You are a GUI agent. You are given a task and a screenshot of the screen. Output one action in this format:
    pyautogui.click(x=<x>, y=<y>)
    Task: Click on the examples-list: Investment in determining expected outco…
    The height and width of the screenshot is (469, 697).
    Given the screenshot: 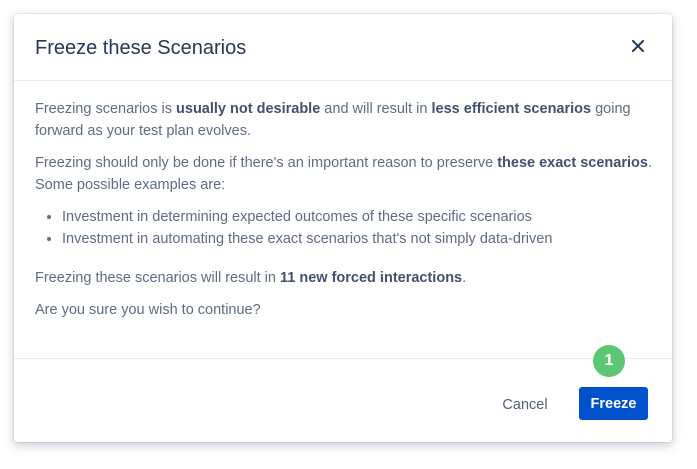 What is the action you would take?
    pyautogui.click(x=345, y=228)
    